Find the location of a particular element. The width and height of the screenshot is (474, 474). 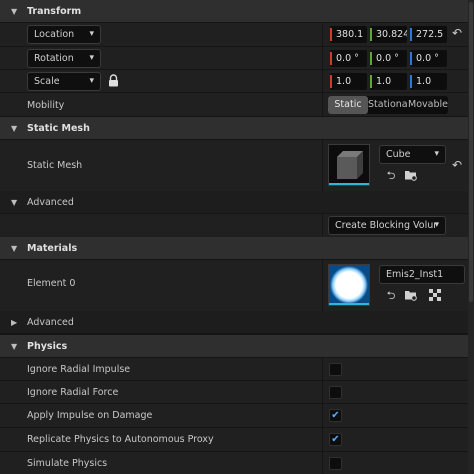

material-element-label: Element 0 is located at coordinates (51, 283).